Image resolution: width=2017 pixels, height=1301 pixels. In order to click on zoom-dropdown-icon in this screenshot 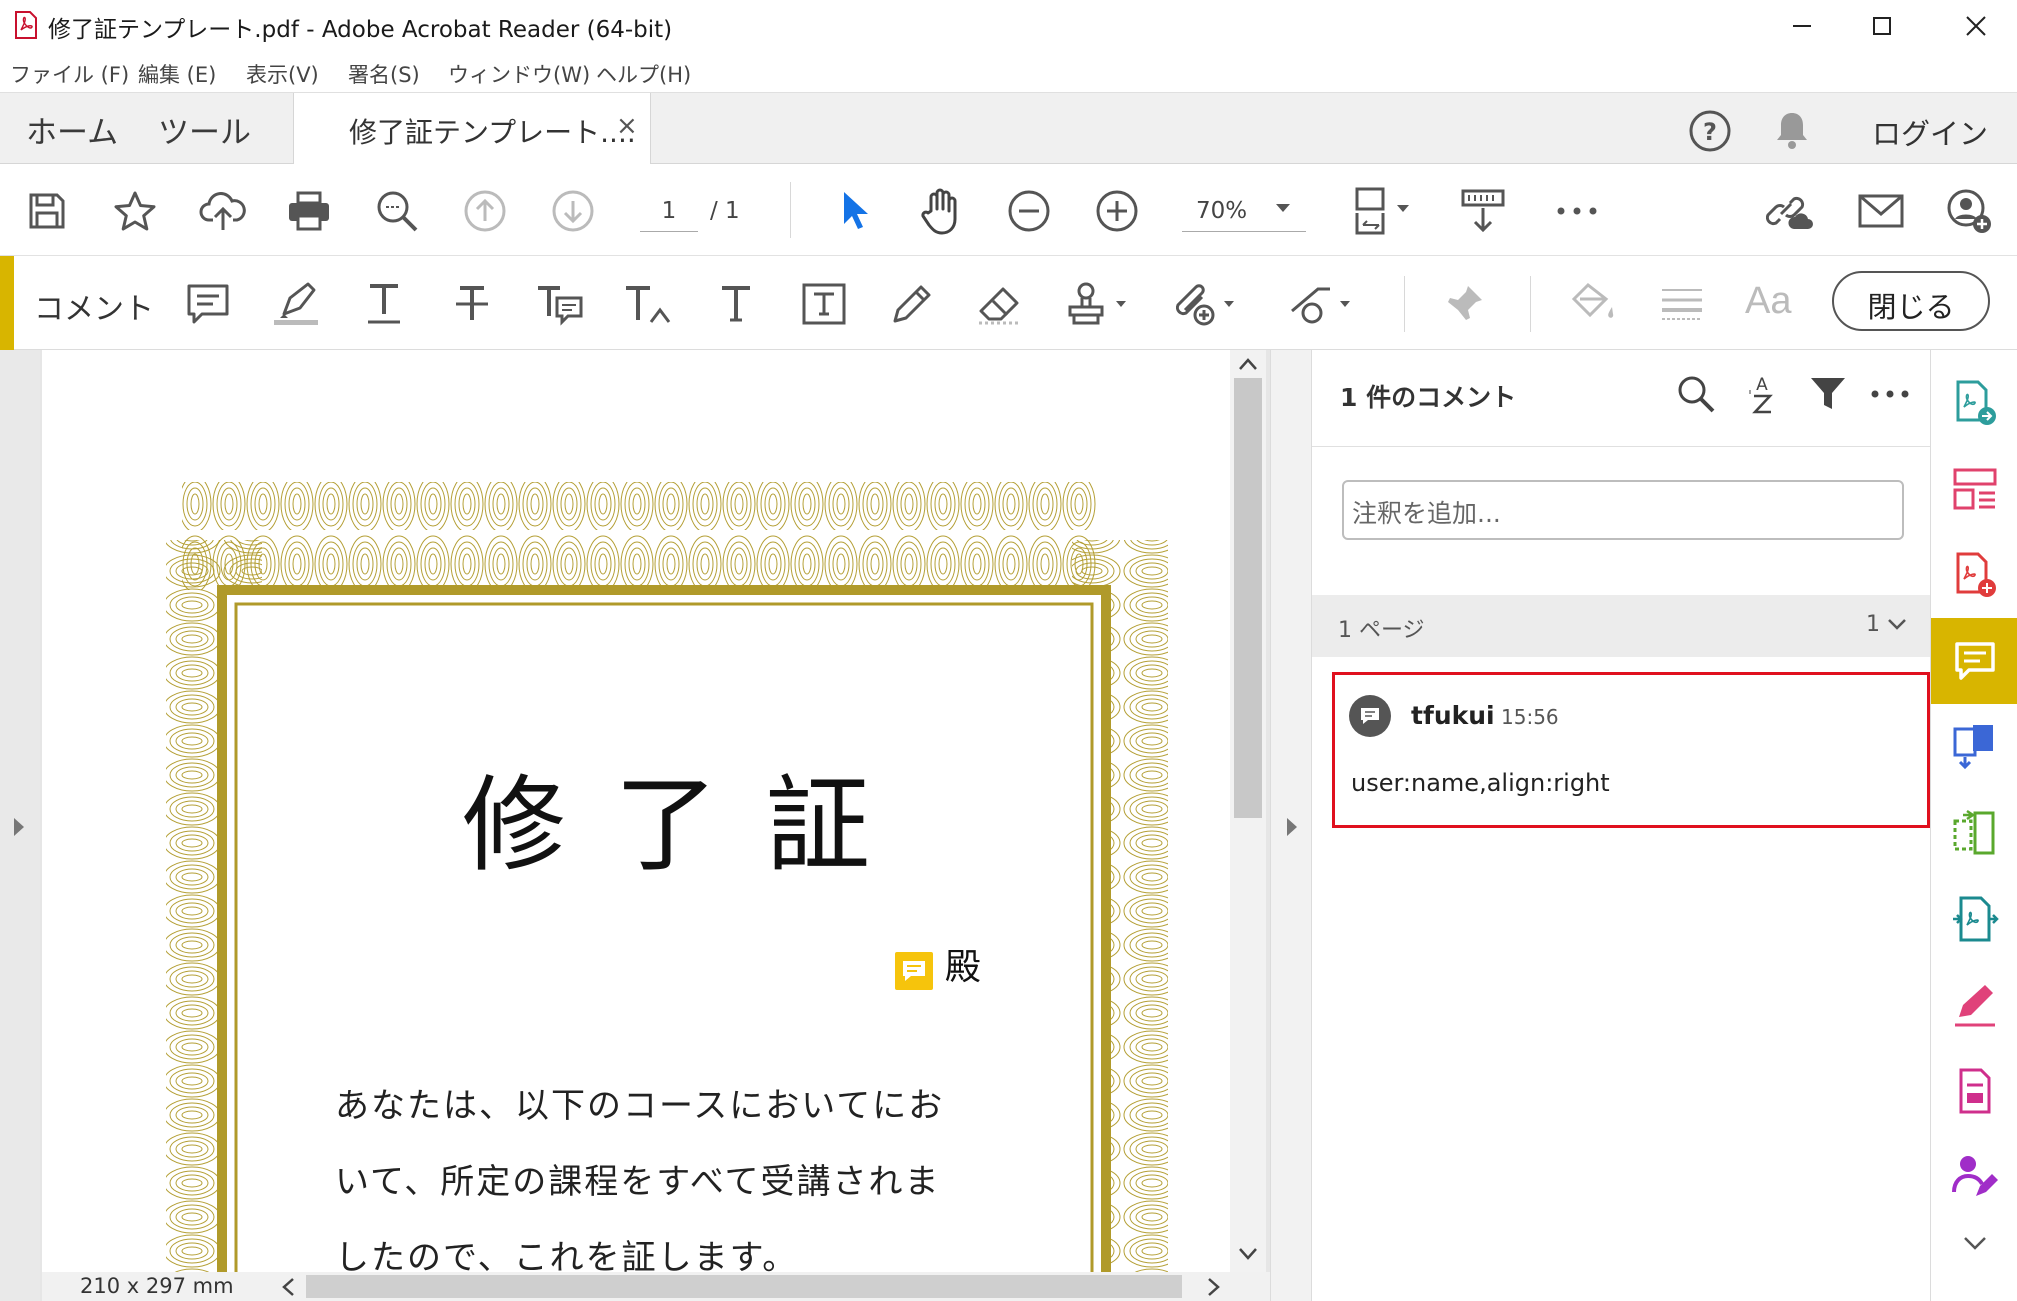, I will do `click(1283, 208)`.